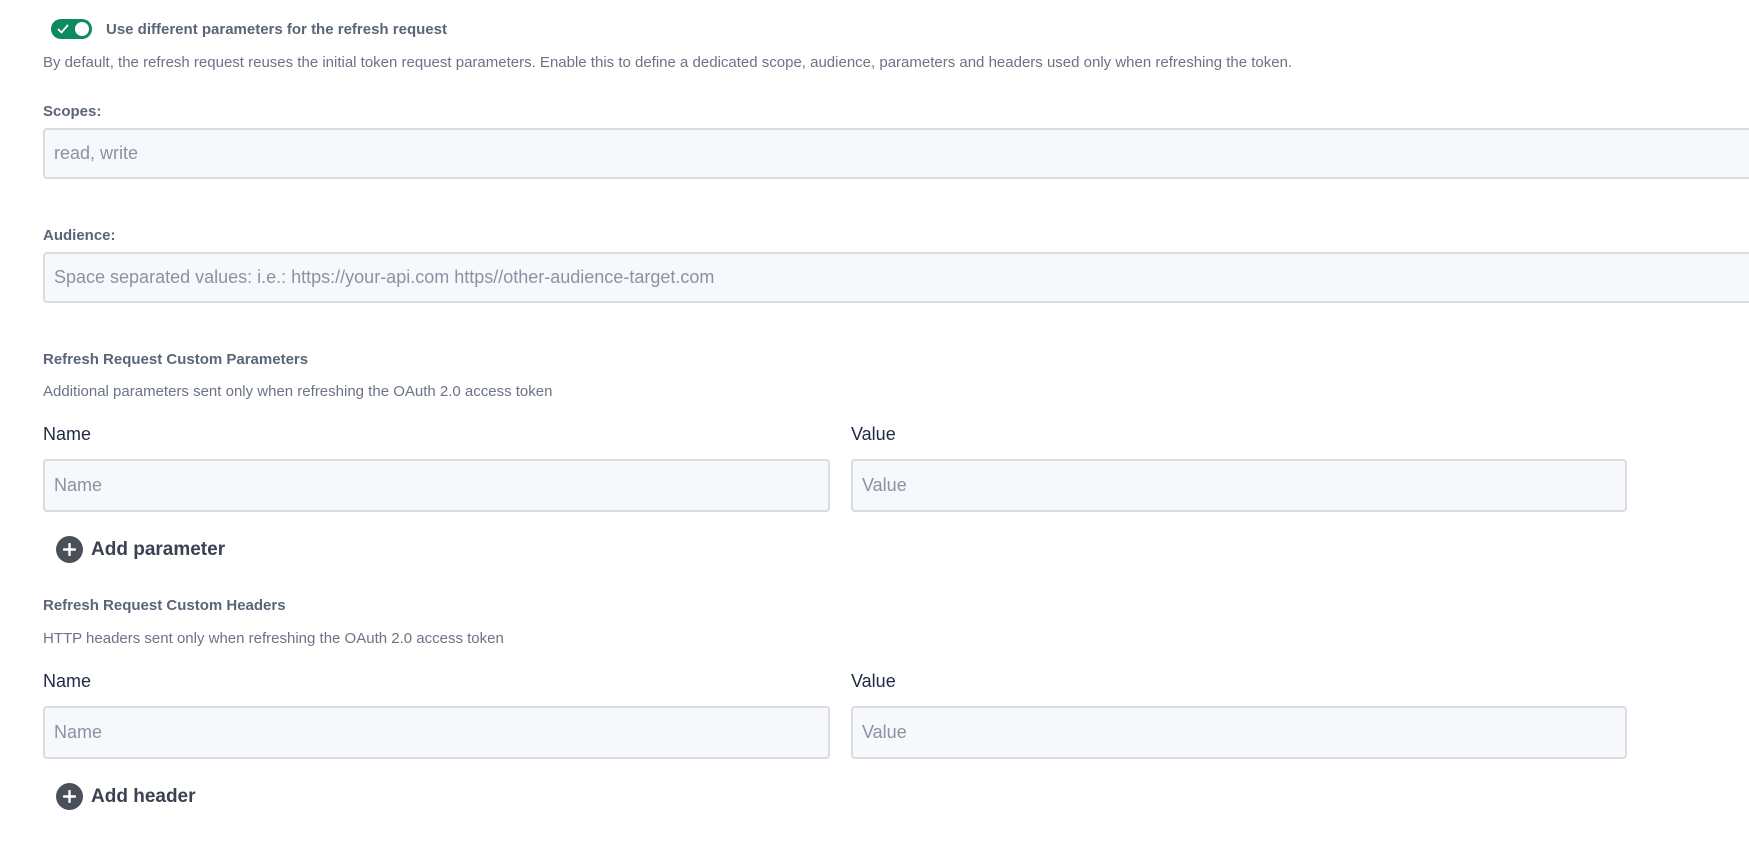  What do you see at coordinates (143, 796) in the screenshot?
I see `add-header-label: Add header` at bounding box center [143, 796].